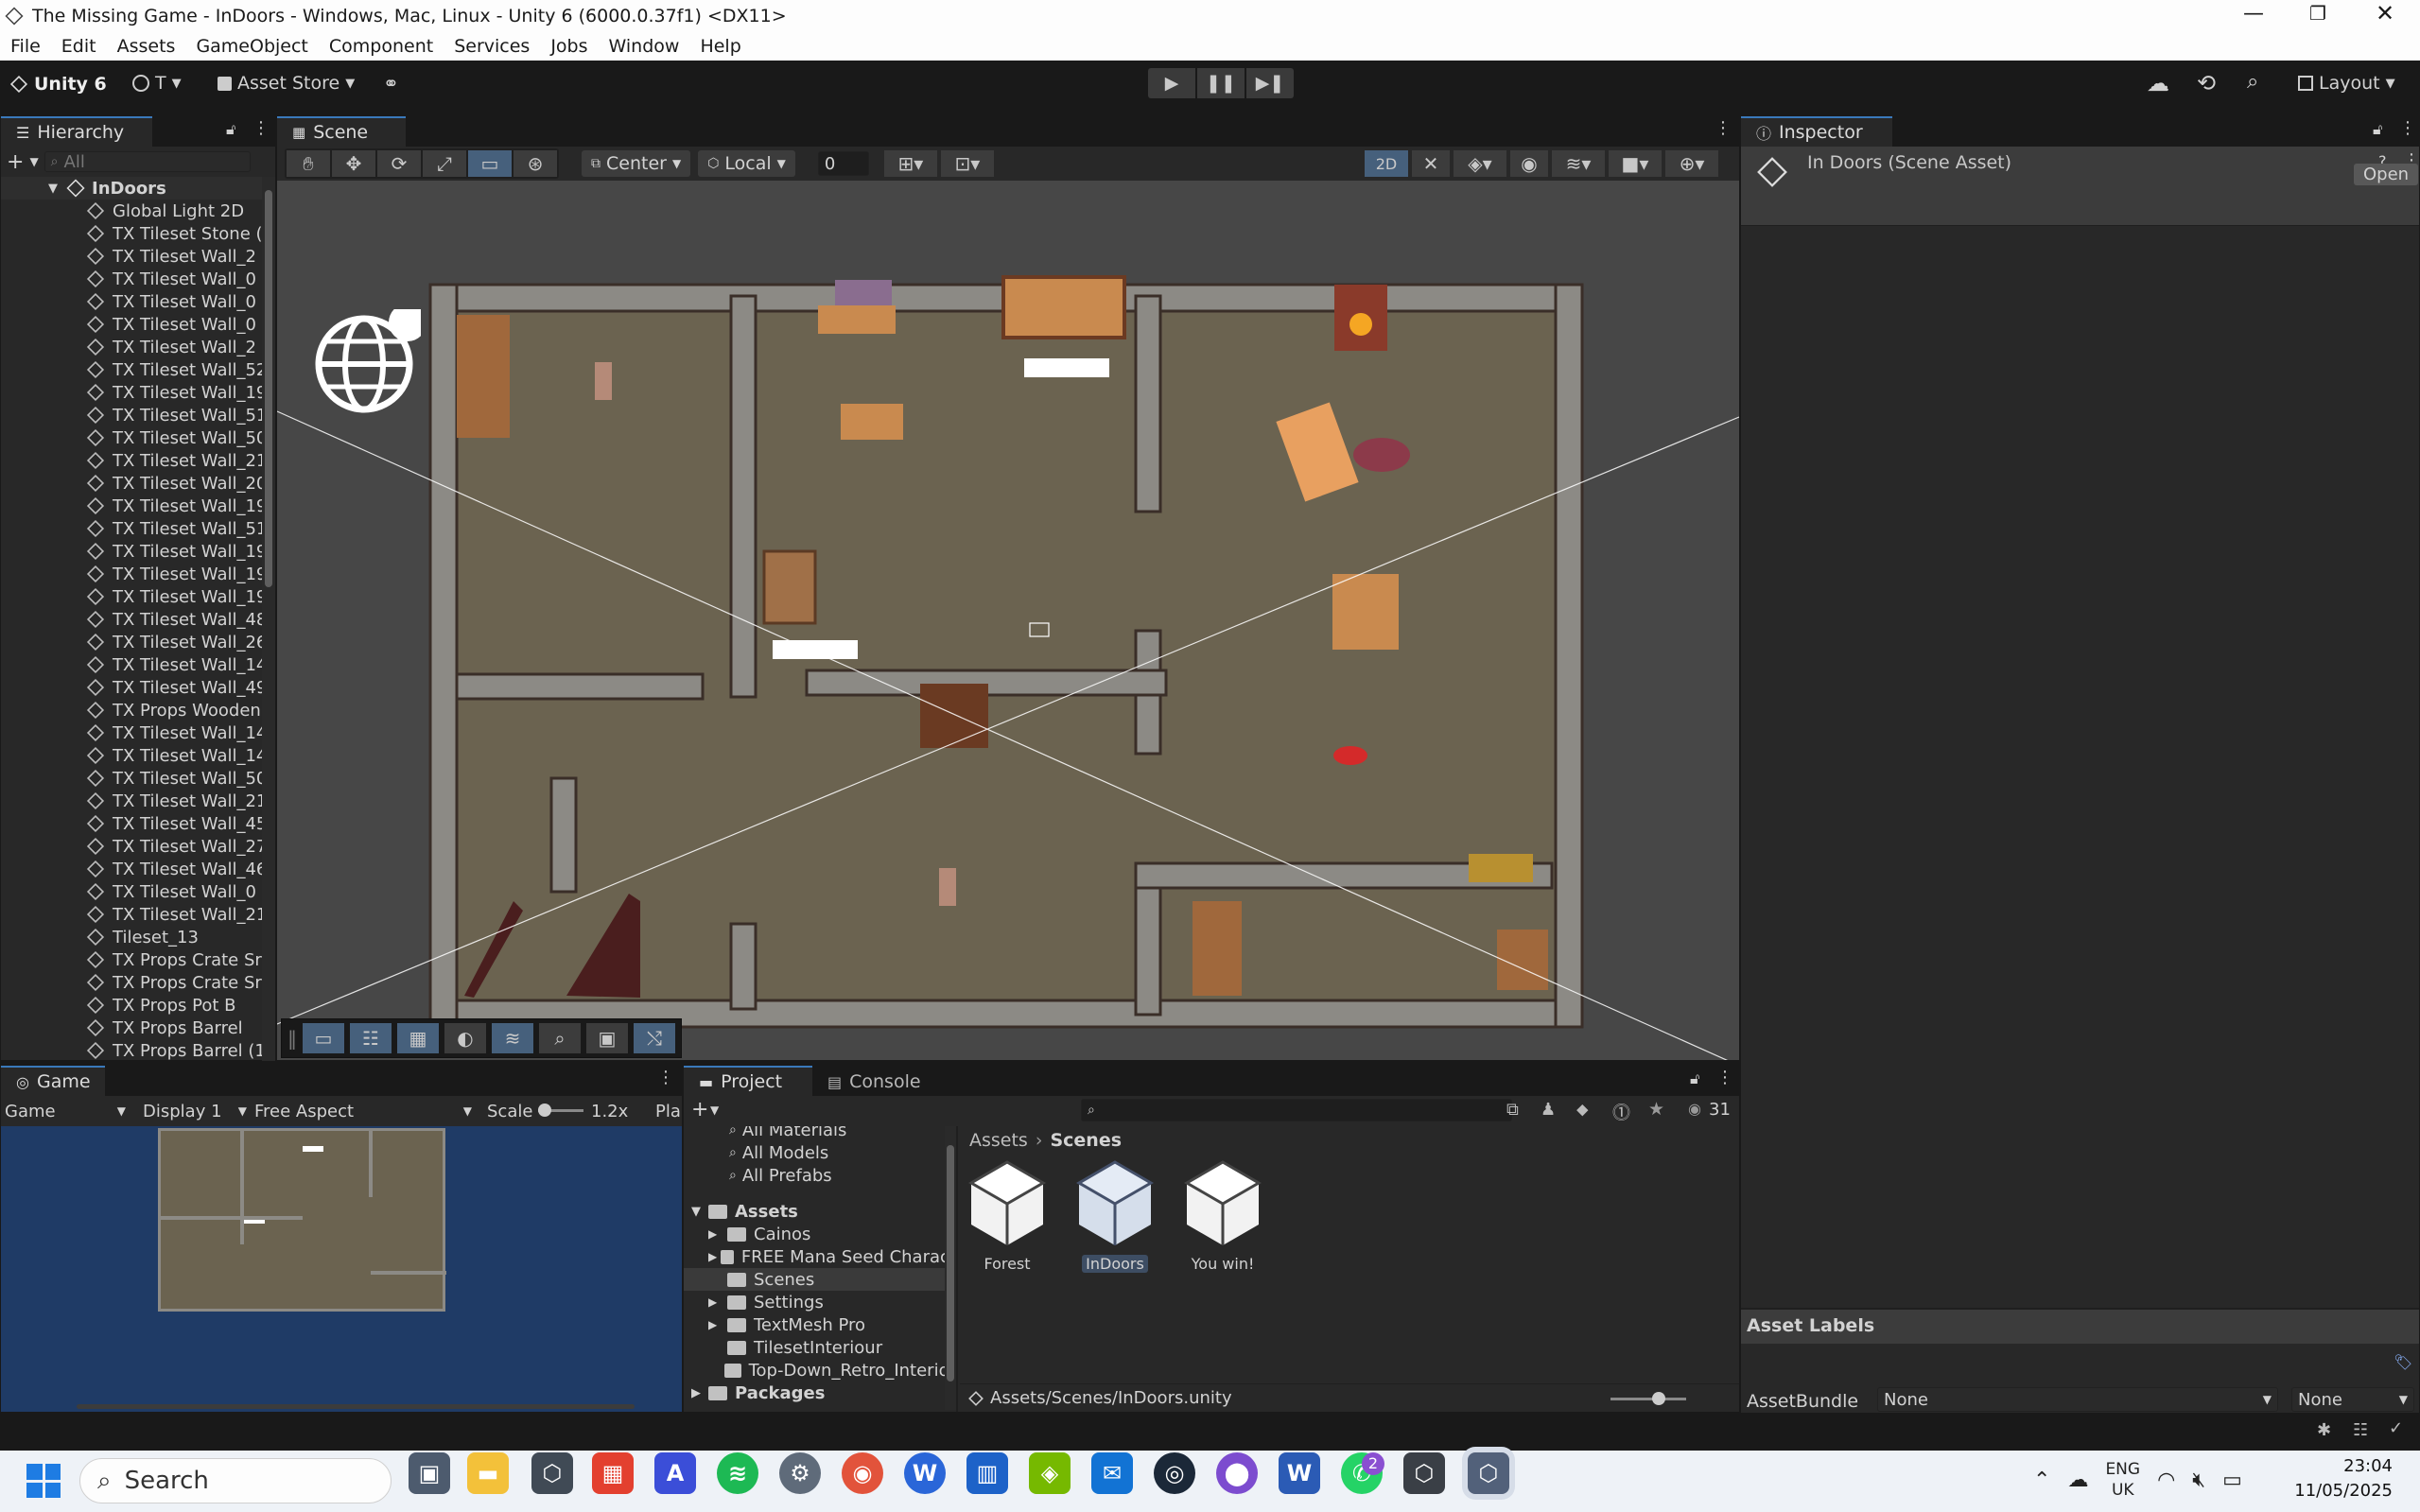 The width and height of the screenshot is (2420, 1512). I want to click on chevron-up-icon: ⌃, so click(2042, 1480).